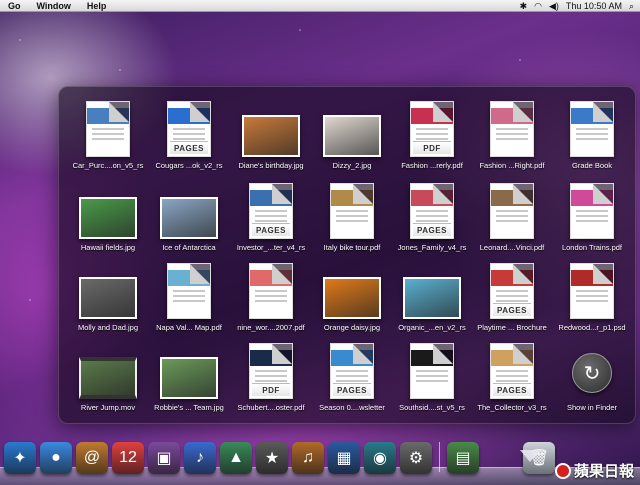 The image size is (640, 485). What do you see at coordinates (272, 458) in the screenshot?
I see `imovie-icon: ★` at bounding box center [272, 458].